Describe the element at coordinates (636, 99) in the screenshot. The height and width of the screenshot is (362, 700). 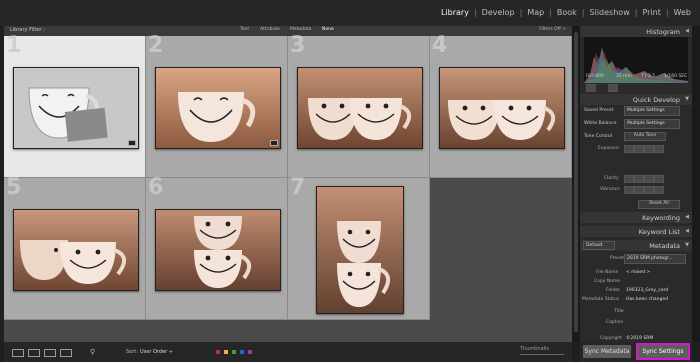
I see `quick-develop-header: Quick Develop ▼` at that location.